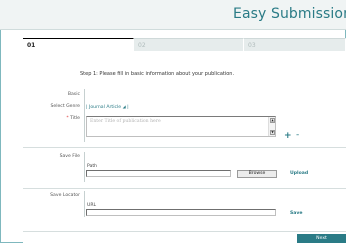 The image size is (346, 243). Describe the element at coordinates (92, 166) in the screenshot. I see `path-label: Path` at that location.